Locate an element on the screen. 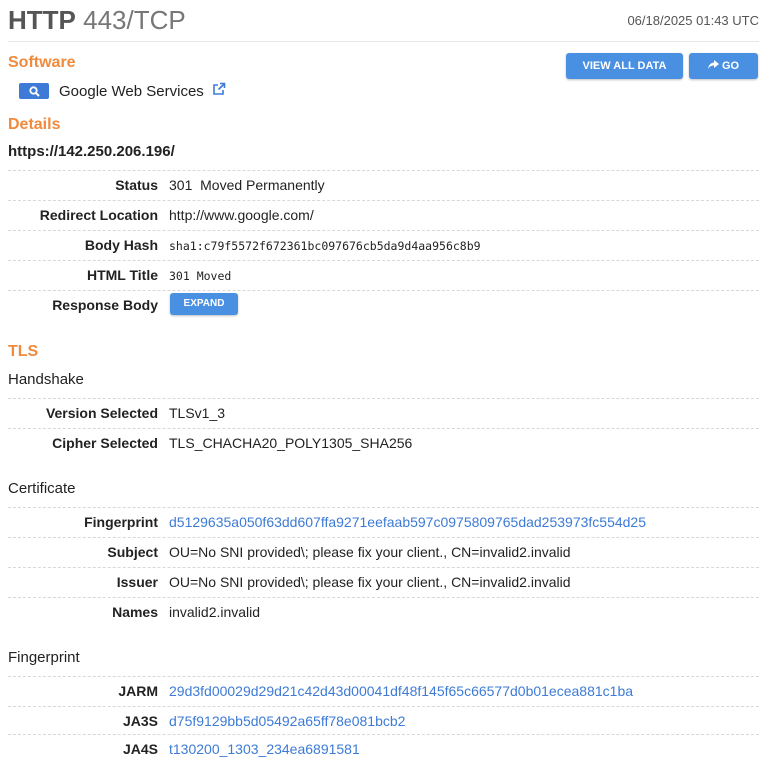  share-arrow-icon is located at coordinates (714, 66).